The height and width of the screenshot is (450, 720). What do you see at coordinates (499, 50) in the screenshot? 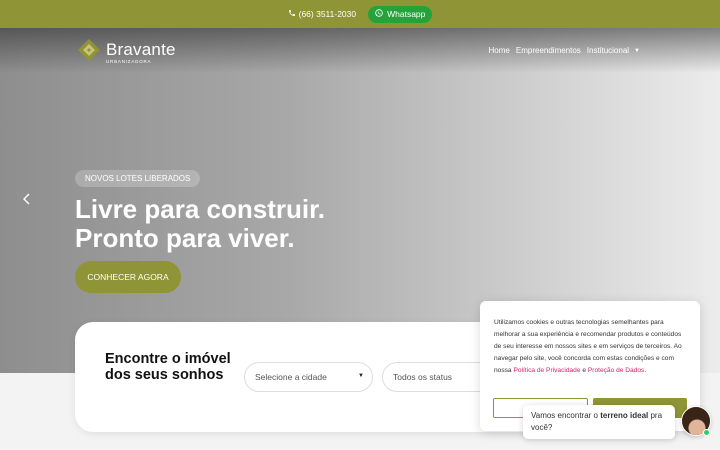
I see `nav-home: Home` at bounding box center [499, 50].